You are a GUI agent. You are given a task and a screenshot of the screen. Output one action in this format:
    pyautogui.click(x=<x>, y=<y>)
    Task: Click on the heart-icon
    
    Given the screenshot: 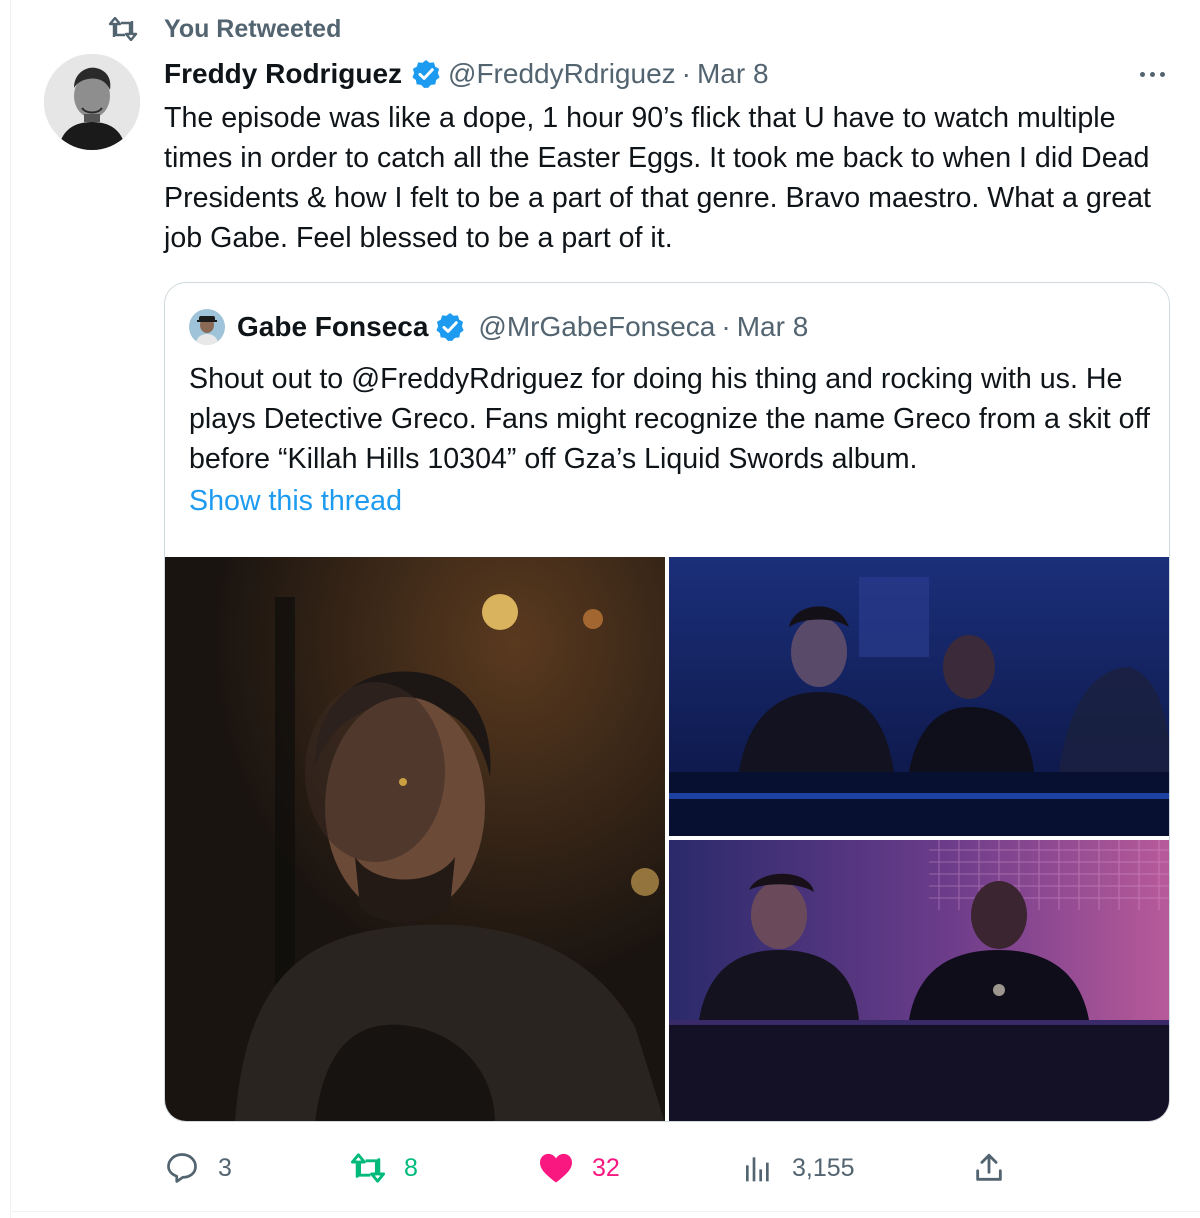 What is the action you would take?
    pyautogui.click(x=556, y=1168)
    